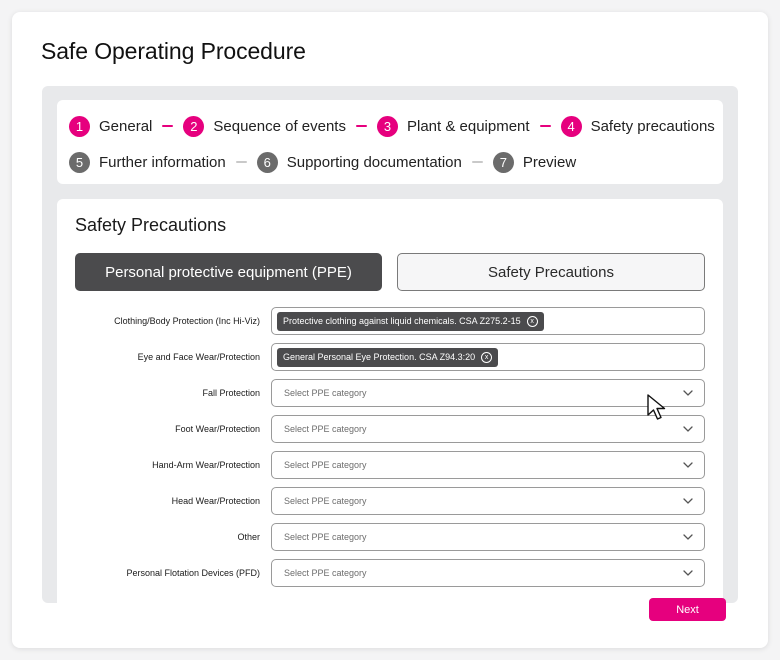  I want to click on step-5: 5 Further information, so click(147, 162).